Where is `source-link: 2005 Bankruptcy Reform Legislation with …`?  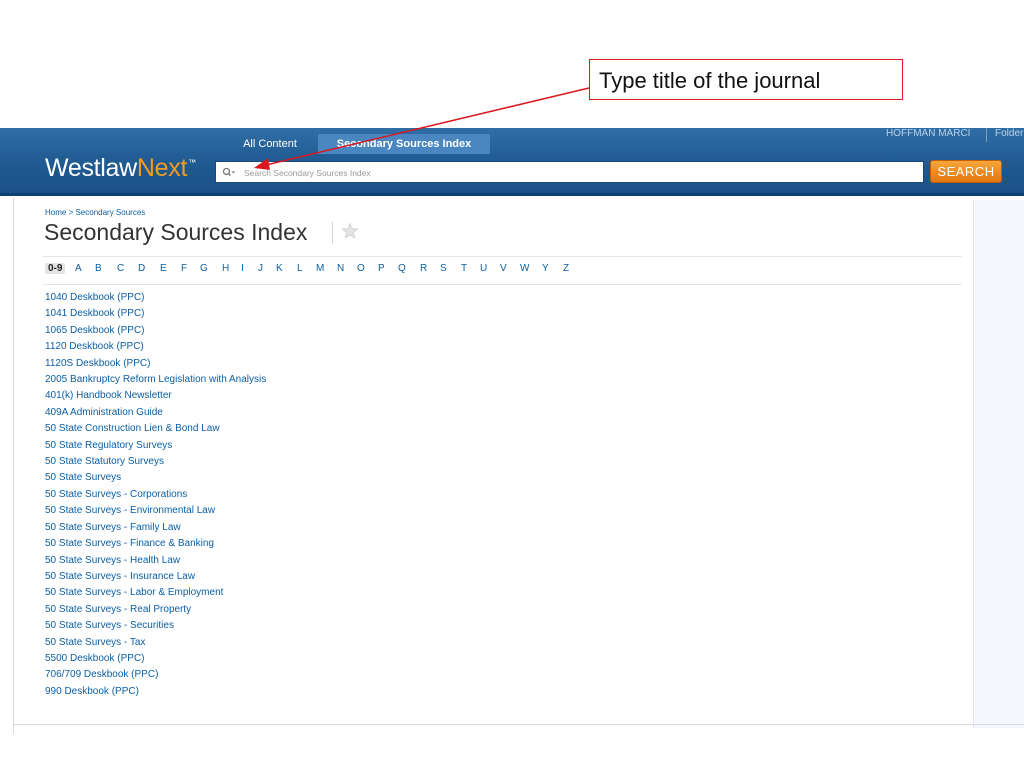 source-link: 2005 Bankruptcy Reform Legislation with … is located at coordinates (155, 380).